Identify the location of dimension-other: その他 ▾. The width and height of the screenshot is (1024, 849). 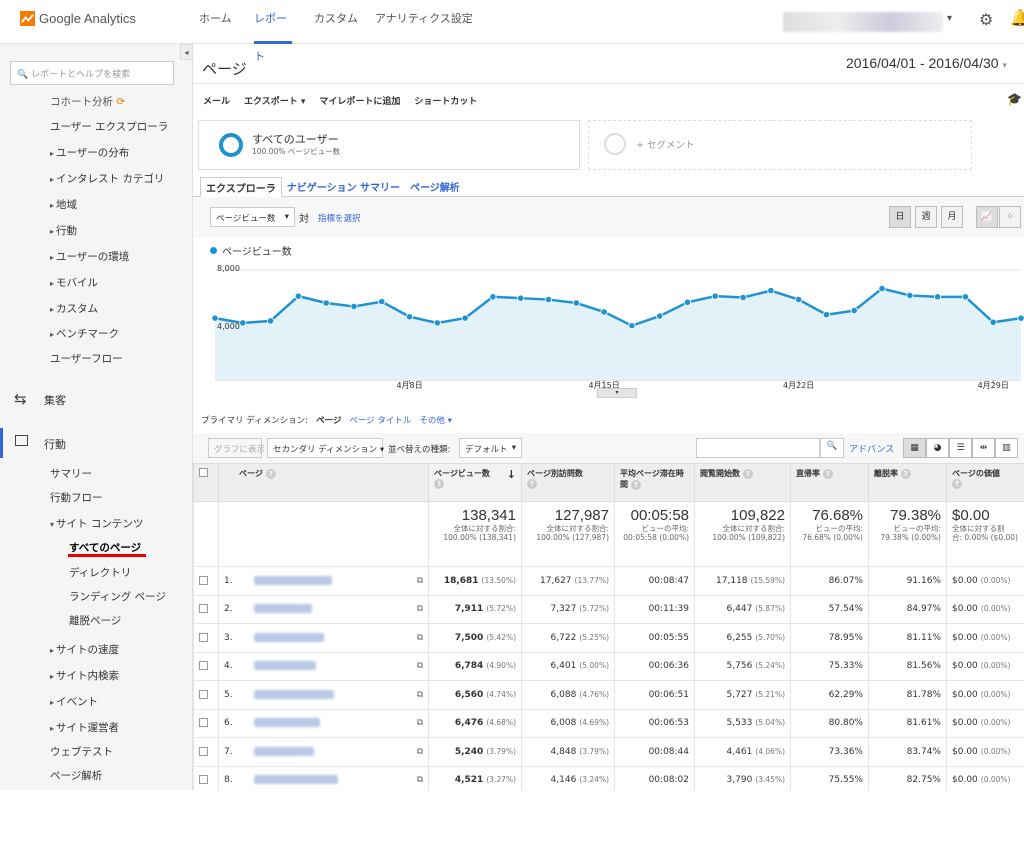
(435, 420).